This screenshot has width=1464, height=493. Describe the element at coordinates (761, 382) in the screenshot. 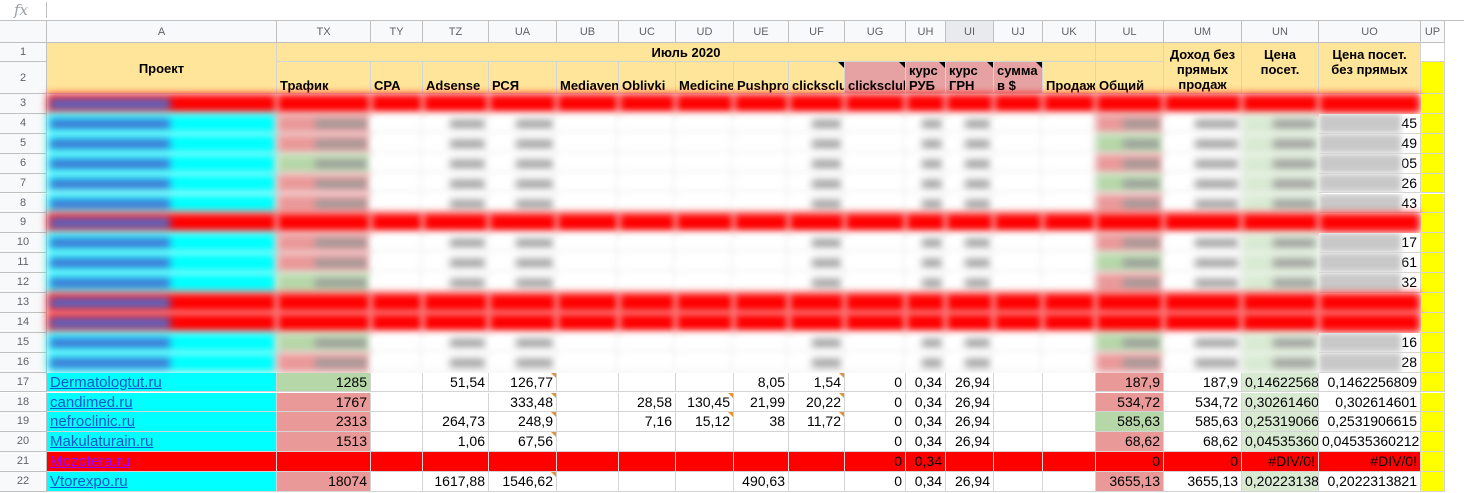

I see `cell-ue: 8,05` at that location.